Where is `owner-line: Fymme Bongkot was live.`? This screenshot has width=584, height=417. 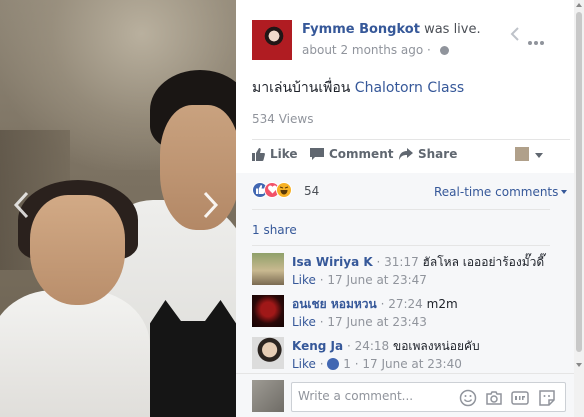
owner-line: Fymme Bongkot was live. is located at coordinates (391, 29).